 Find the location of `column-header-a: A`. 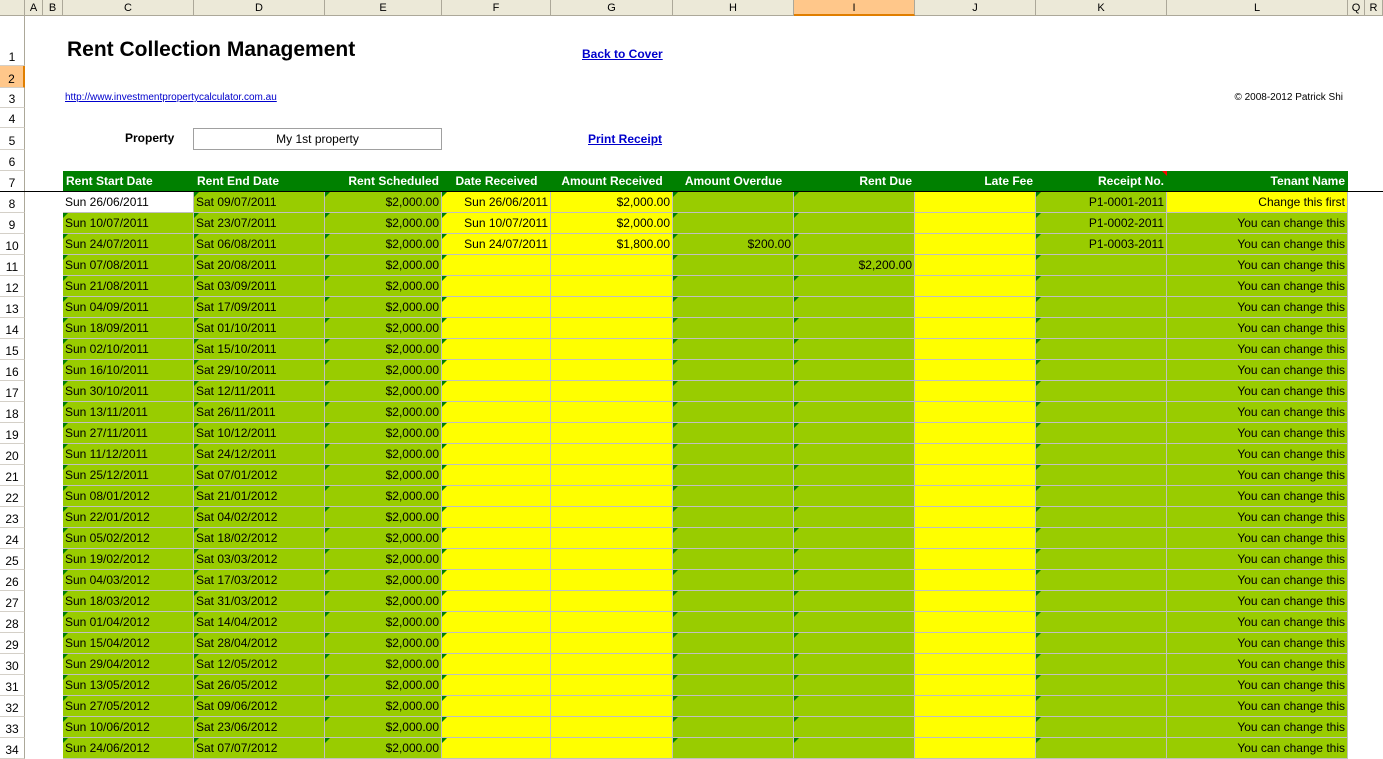

column-header-a: A is located at coordinates (34, 8).